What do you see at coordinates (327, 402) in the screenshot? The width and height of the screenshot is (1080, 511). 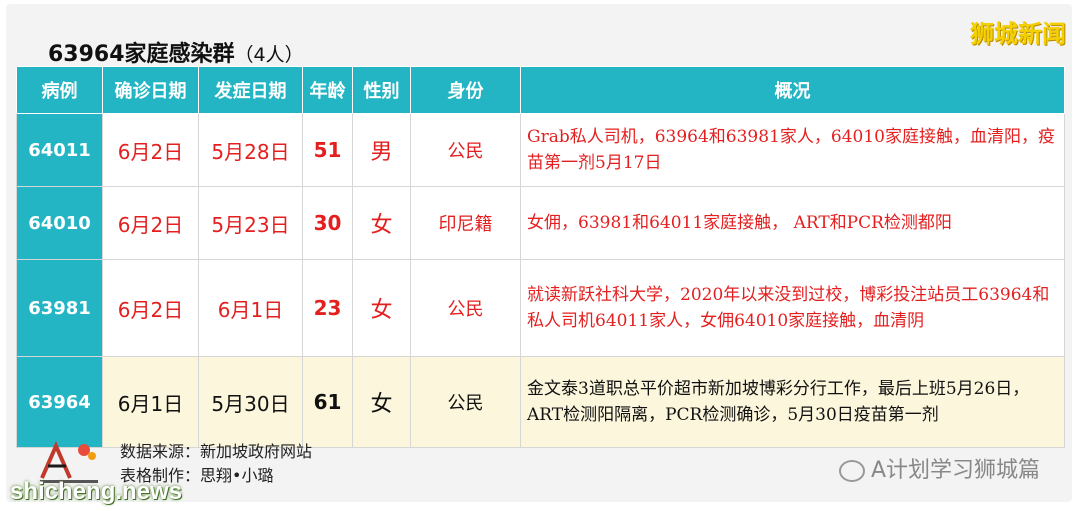 I see `age: 61` at bounding box center [327, 402].